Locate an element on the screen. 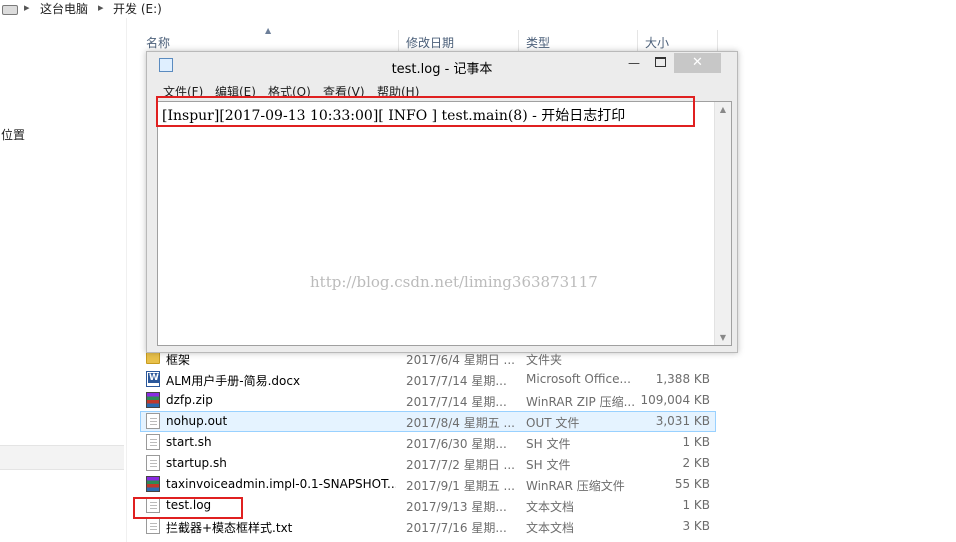 The width and height of the screenshot is (956, 542). column-header-modified: 修改日期 is located at coordinates (430, 42).